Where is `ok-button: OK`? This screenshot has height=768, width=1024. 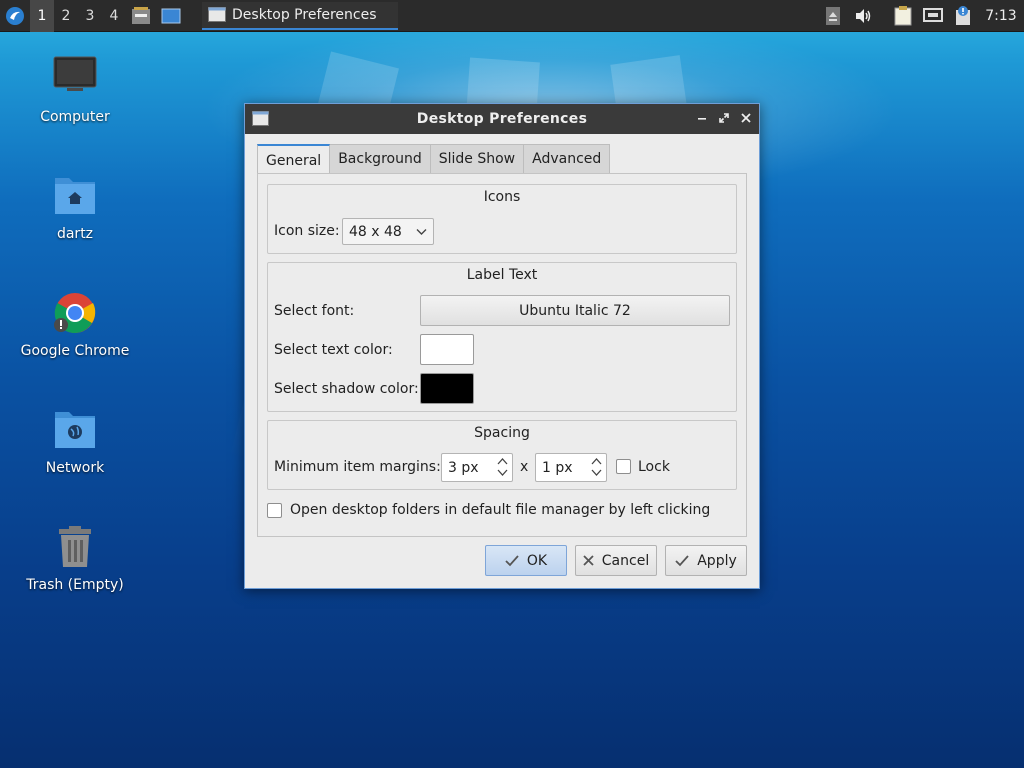 ok-button: OK is located at coordinates (526, 560).